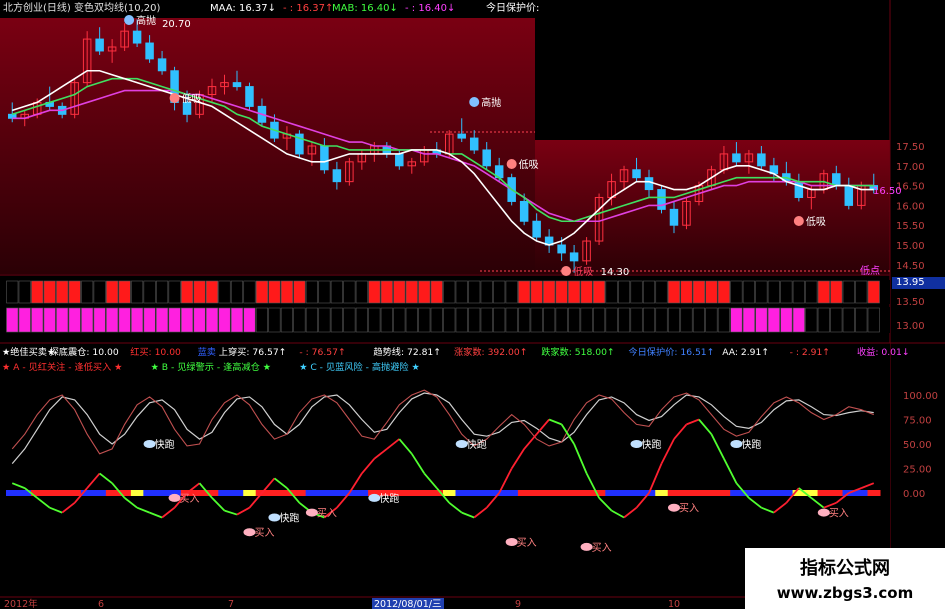 This screenshot has height=609, width=945. What do you see at coordinates (322, 352) in the screenshot?
I see `legend-item: - : 76.57↑` at bounding box center [322, 352].